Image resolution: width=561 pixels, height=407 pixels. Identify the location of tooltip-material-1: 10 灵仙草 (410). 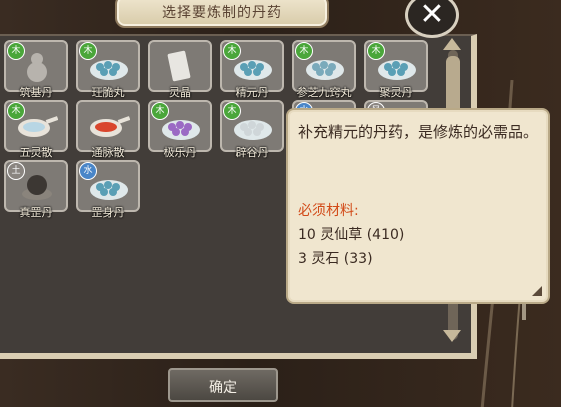
(351, 235).